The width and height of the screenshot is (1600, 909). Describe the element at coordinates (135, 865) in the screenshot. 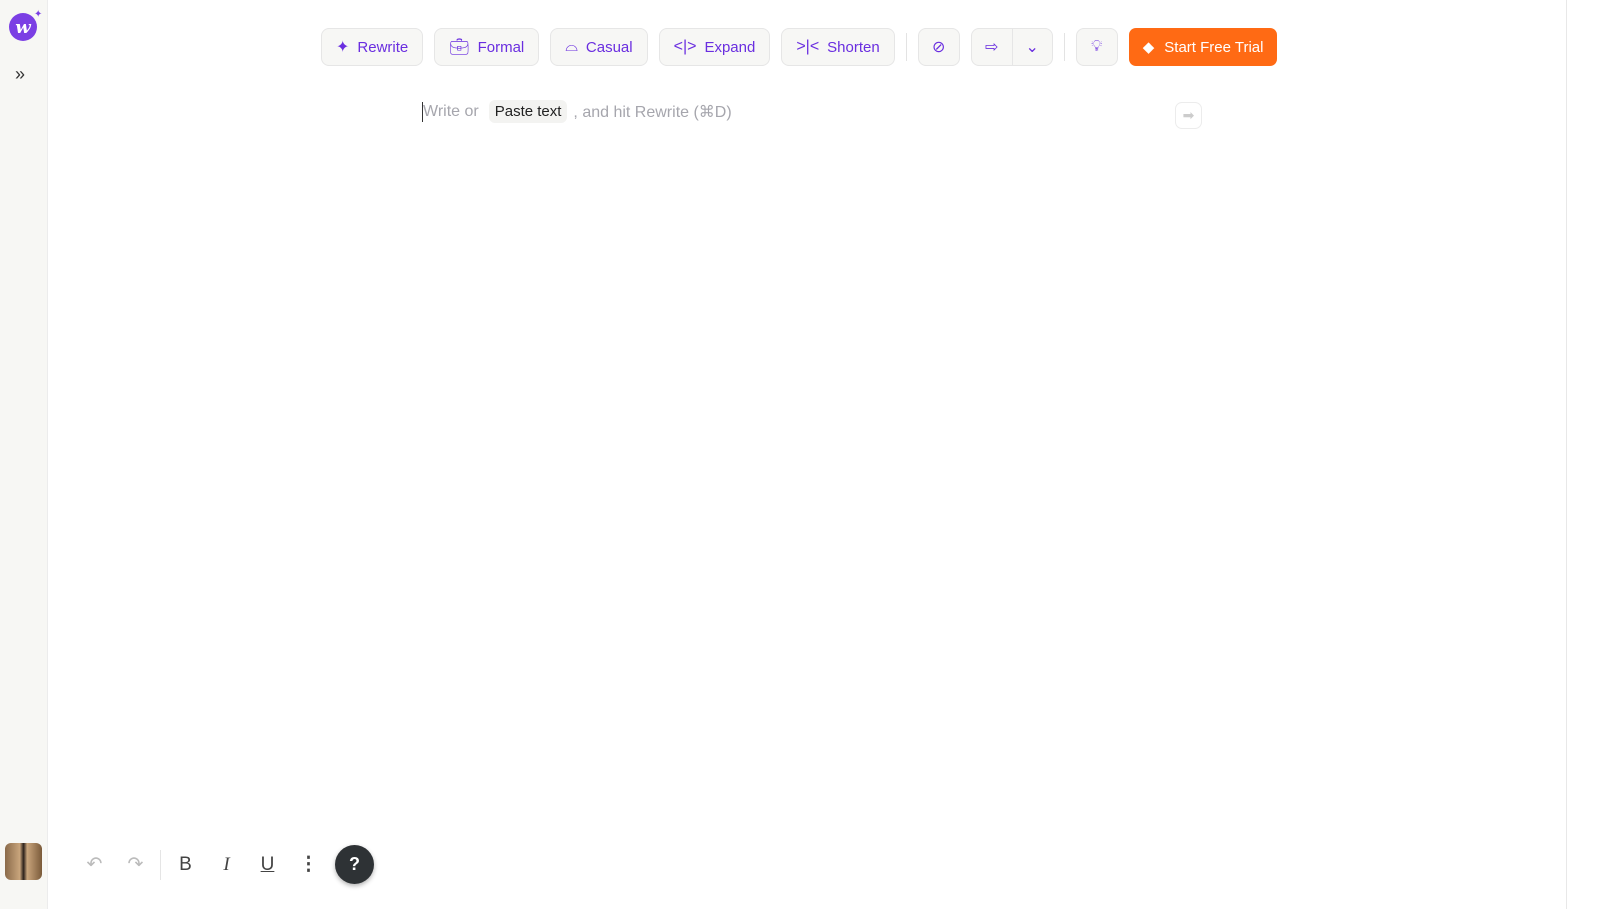

I see `redo-icon: ↷` at that location.